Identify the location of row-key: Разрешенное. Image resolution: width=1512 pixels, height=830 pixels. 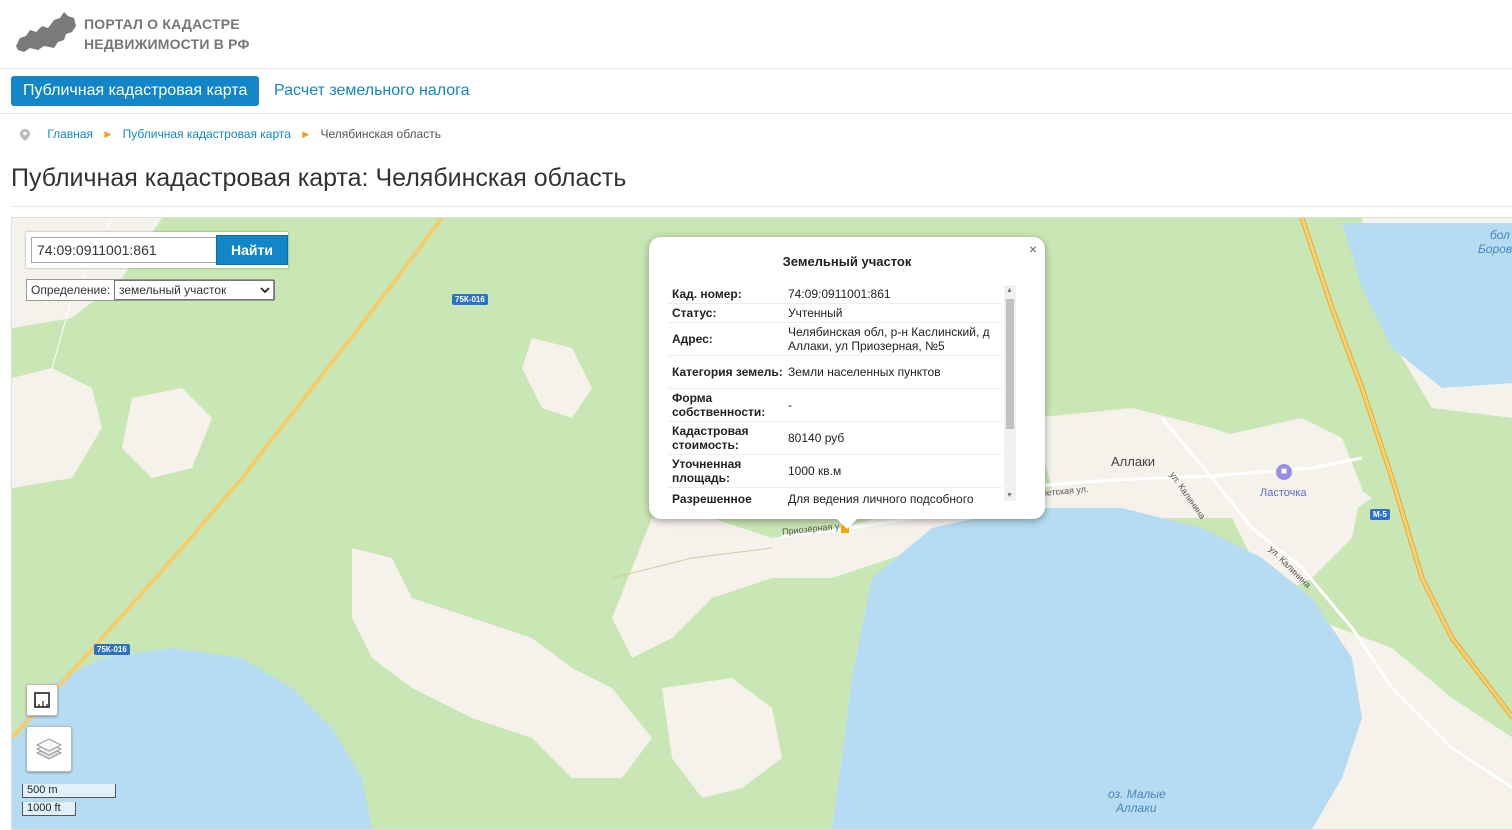
(712, 499).